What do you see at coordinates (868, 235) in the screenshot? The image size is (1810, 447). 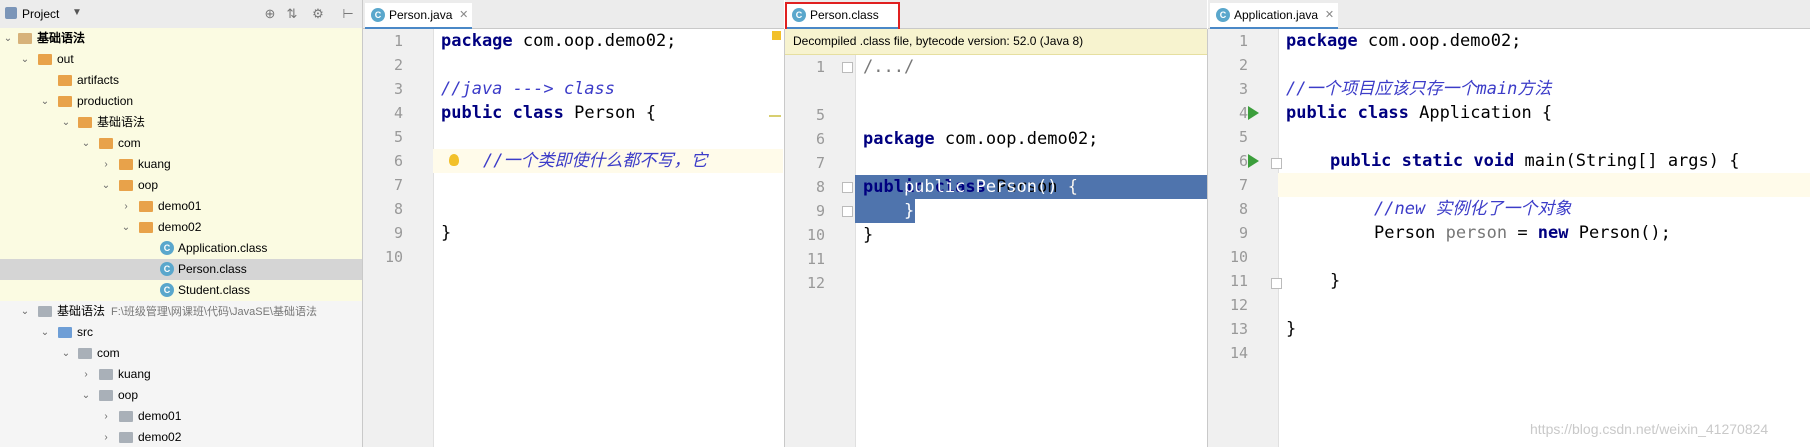 I see `code-line-11: }` at bounding box center [868, 235].